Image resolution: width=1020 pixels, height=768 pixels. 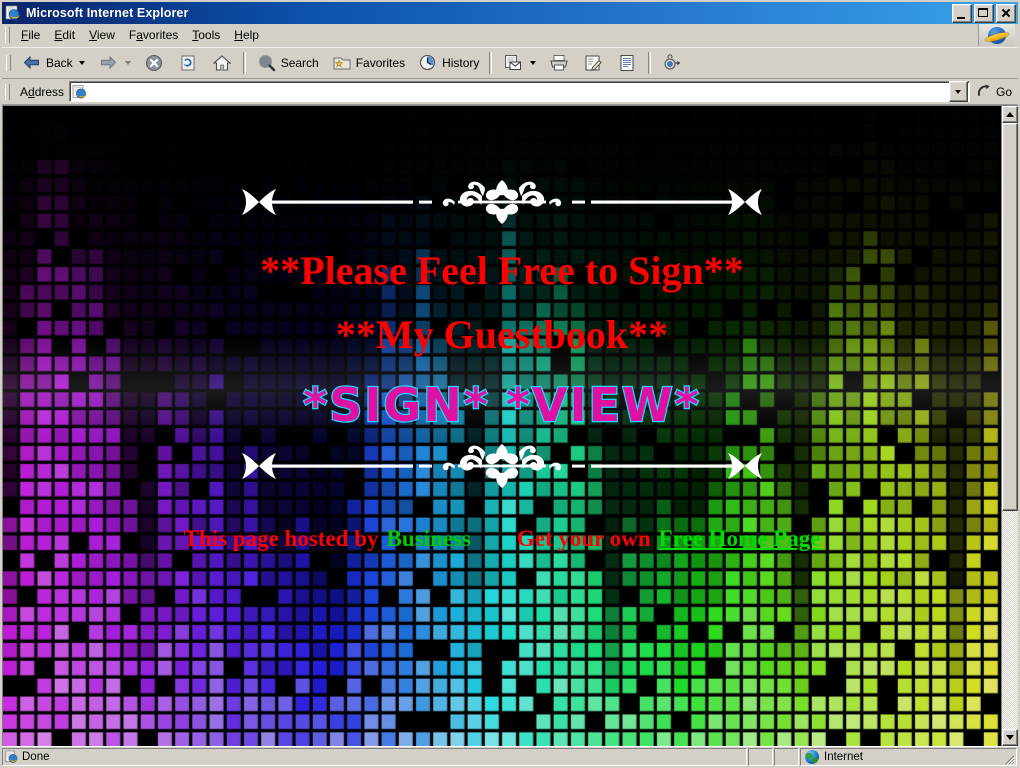 I want to click on security-zone-panel: Internet, so click(x=908, y=757).